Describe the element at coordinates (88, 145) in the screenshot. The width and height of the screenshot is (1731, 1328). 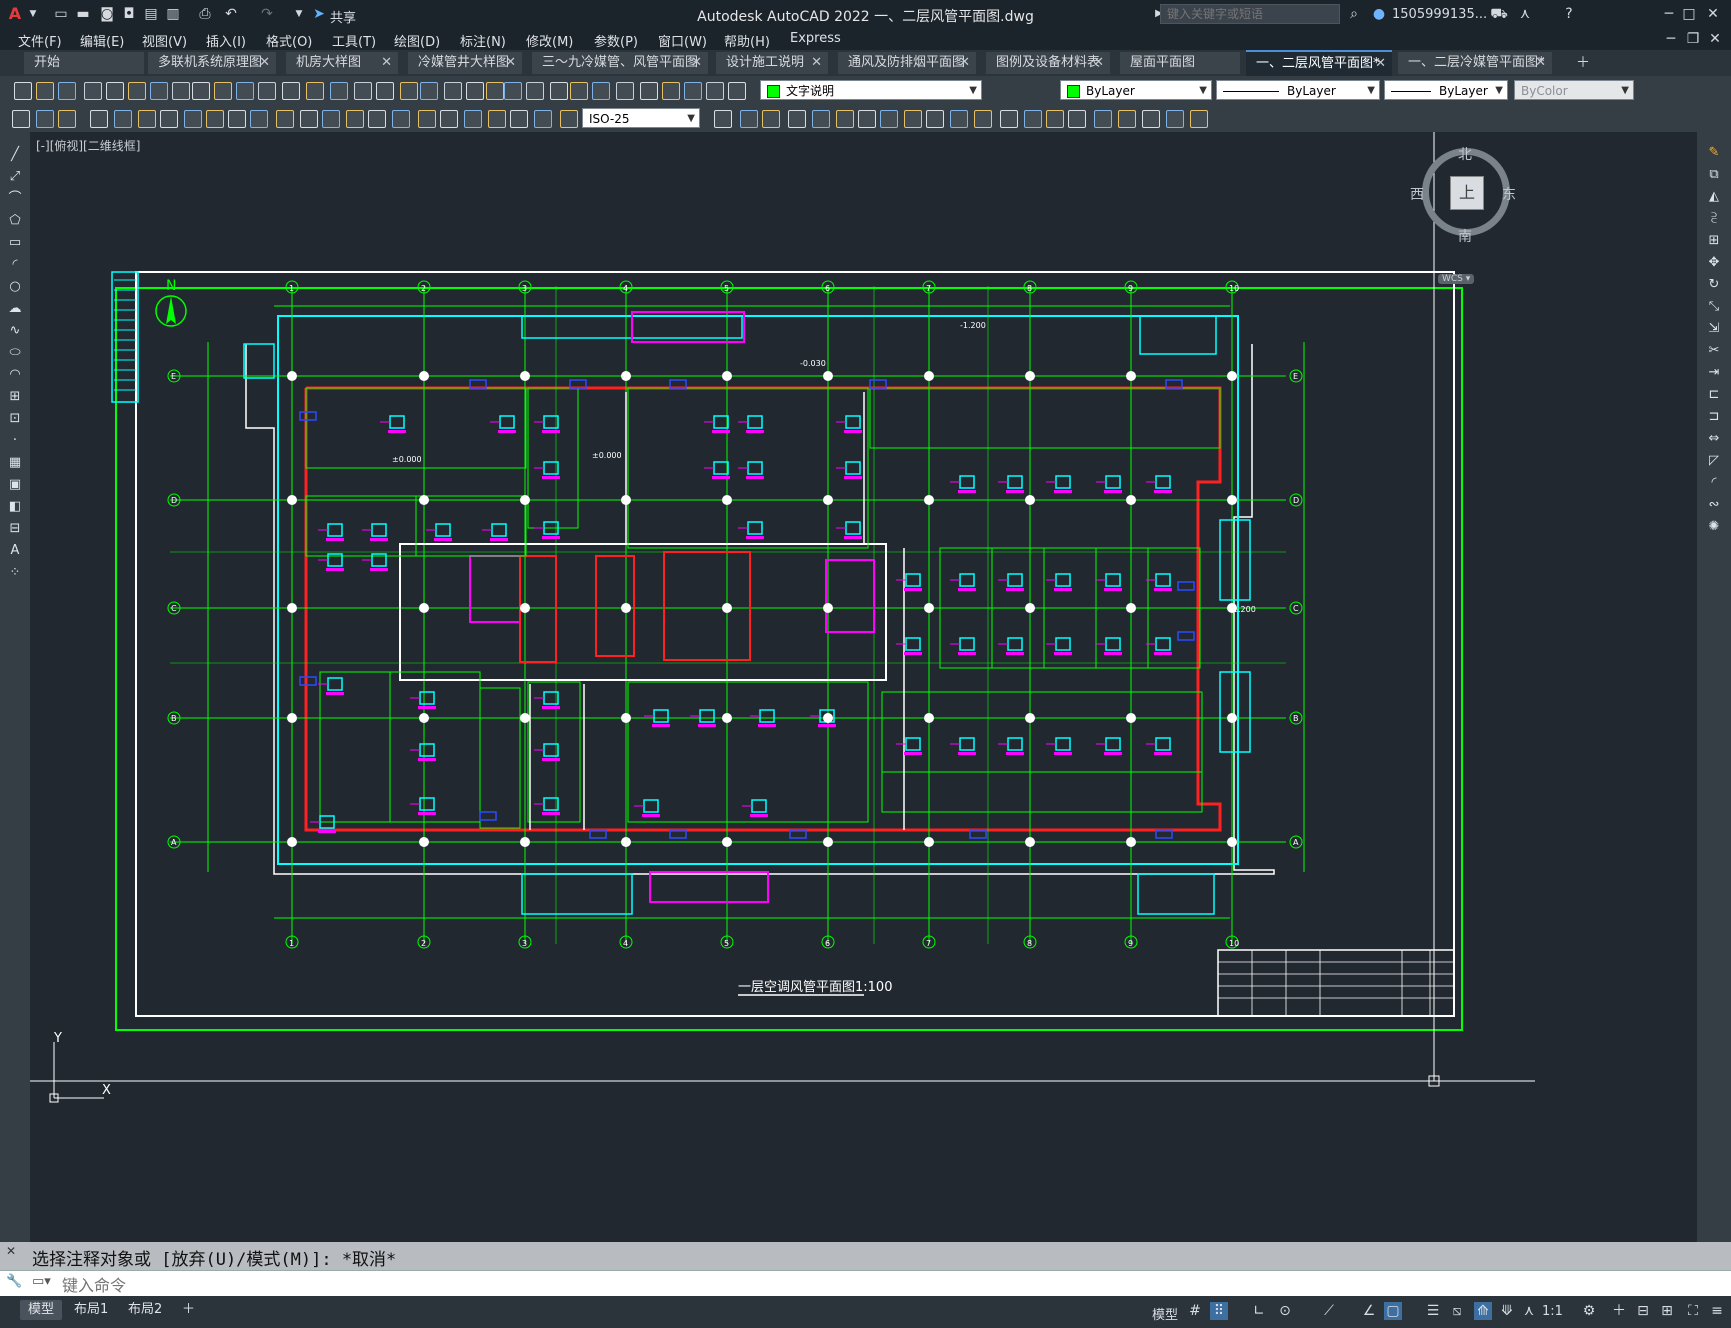
I see `viewport-controls: [-][俯视][二维线框]` at that location.